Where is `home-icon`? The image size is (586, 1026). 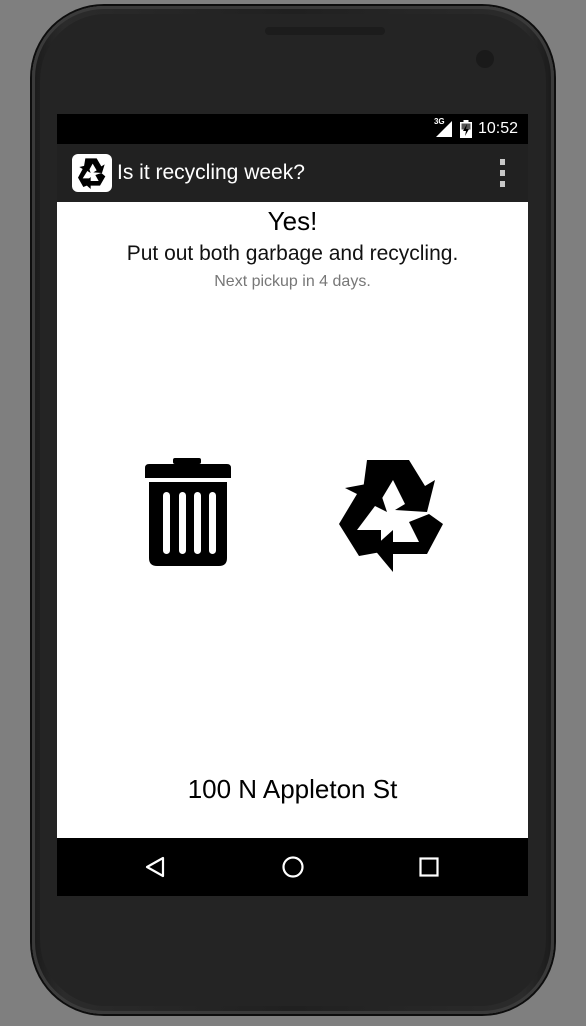
home-icon is located at coordinates (293, 867).